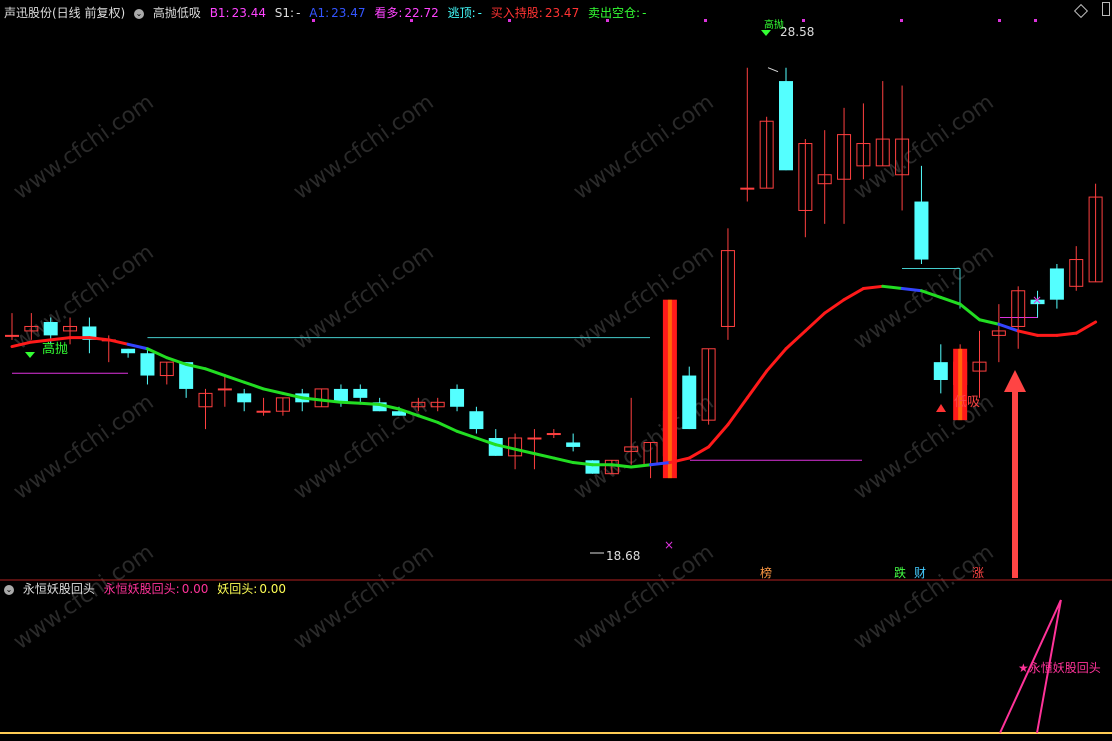 This screenshot has height=741, width=1112. What do you see at coordinates (623, 556) in the screenshot?
I see `low-price-label: 18.68` at bounding box center [623, 556].